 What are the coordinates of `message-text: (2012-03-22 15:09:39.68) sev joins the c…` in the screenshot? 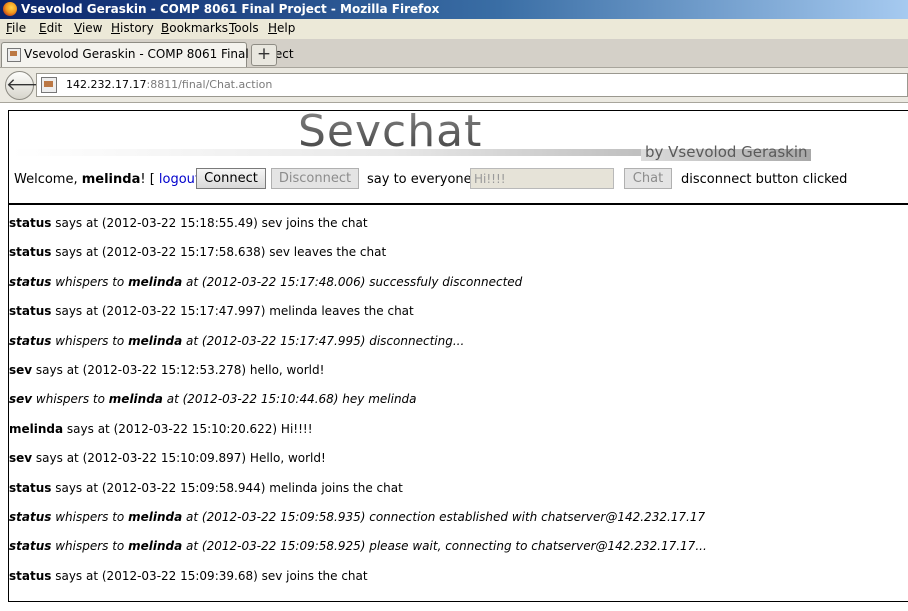 It's located at (234, 576).